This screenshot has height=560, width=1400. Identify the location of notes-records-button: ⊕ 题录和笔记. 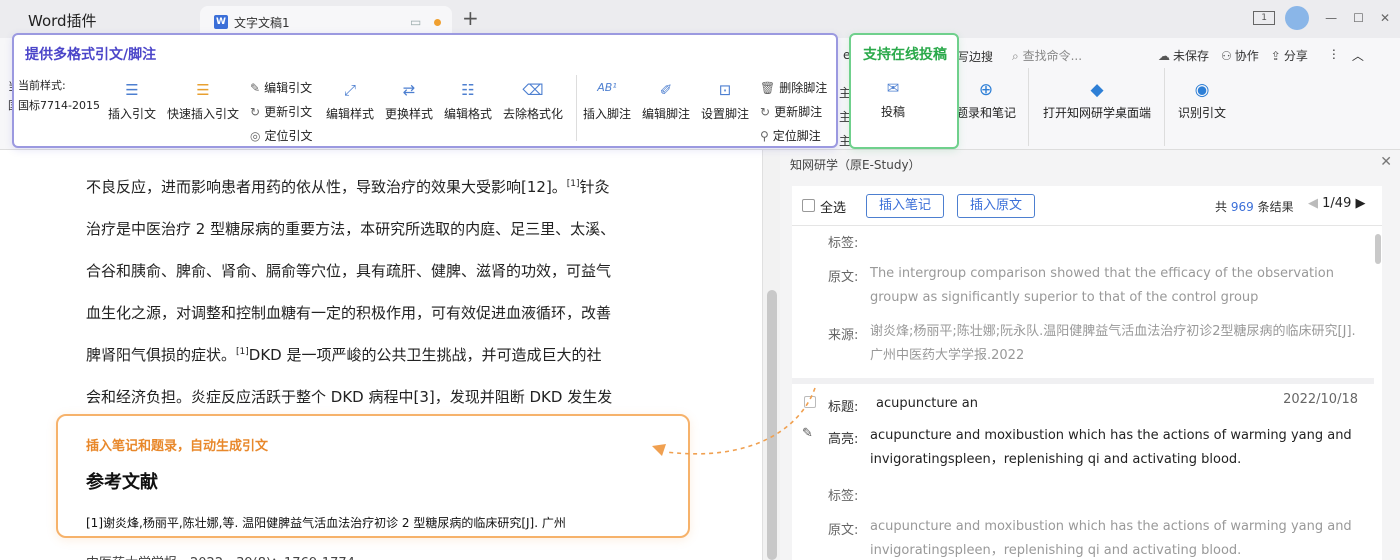
(986, 100).